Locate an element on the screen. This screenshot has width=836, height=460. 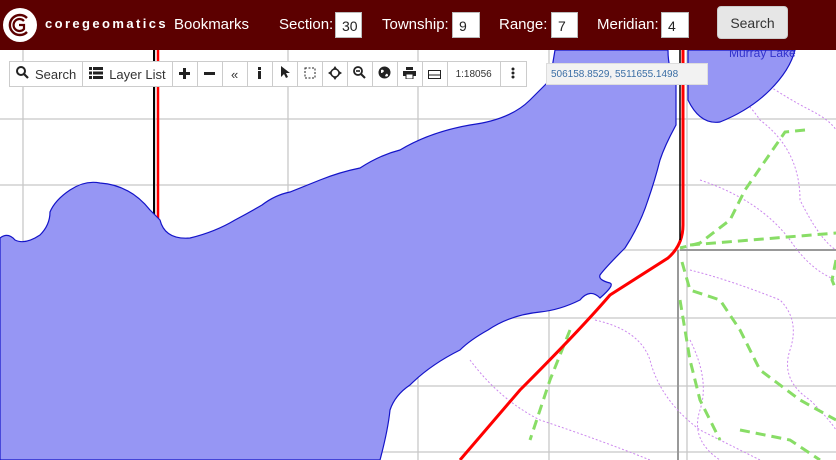
search-button: Search is located at coordinates (752, 22).